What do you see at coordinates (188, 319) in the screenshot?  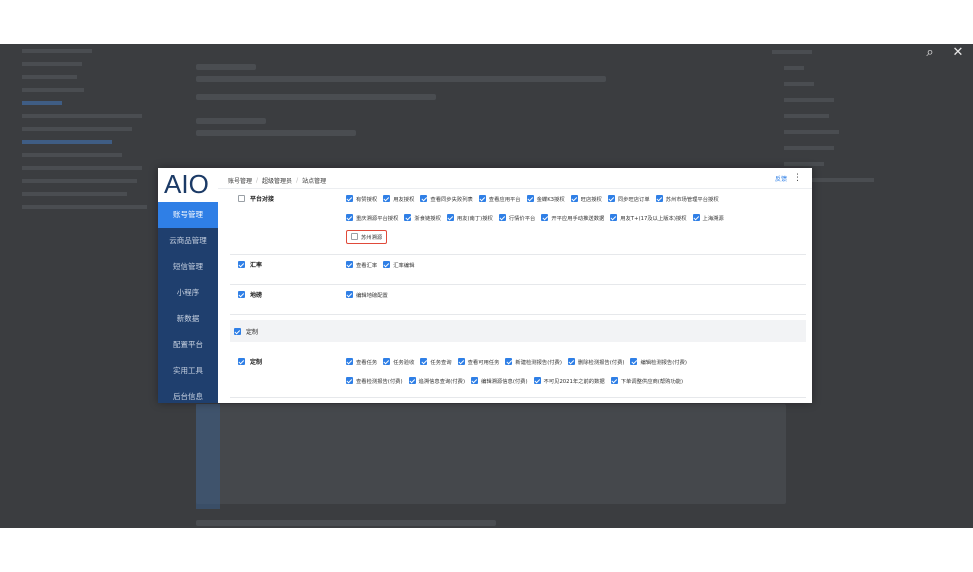 I see `sidebar-item: 新数据` at bounding box center [188, 319].